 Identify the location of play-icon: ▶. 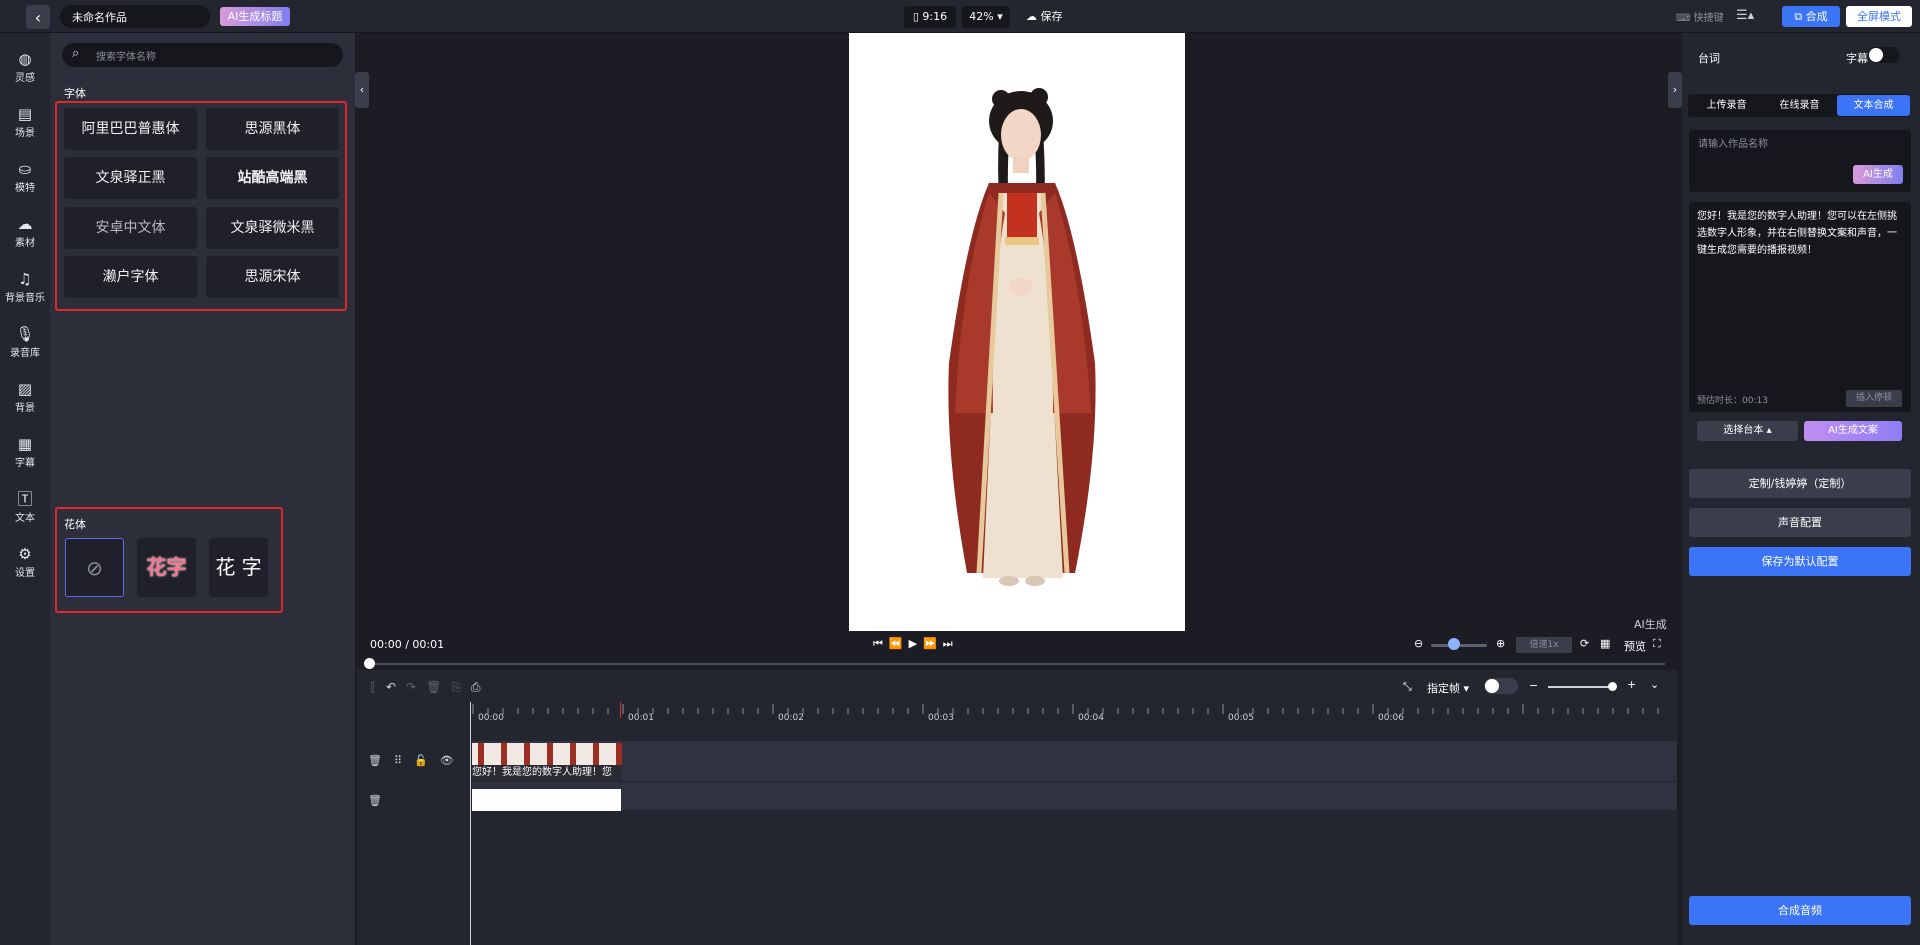
(916, 643).